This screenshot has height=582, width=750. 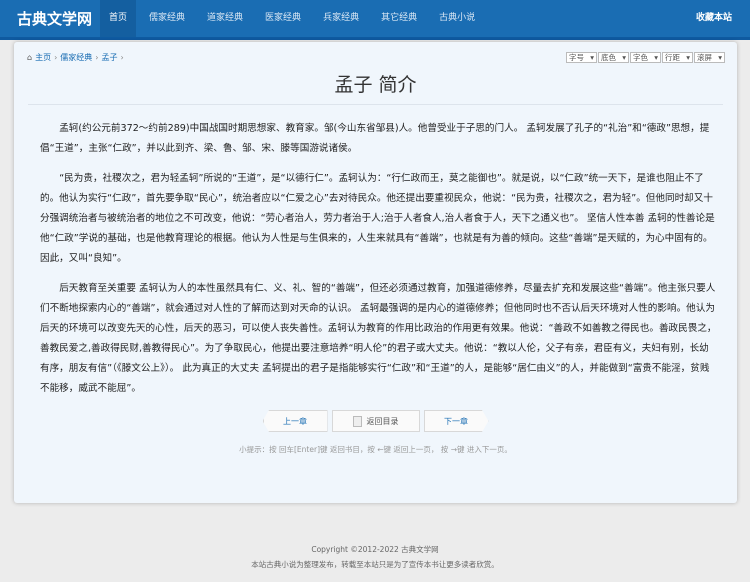 What do you see at coordinates (672, 57) in the screenshot?
I see `select-label: 行距` at bounding box center [672, 57].